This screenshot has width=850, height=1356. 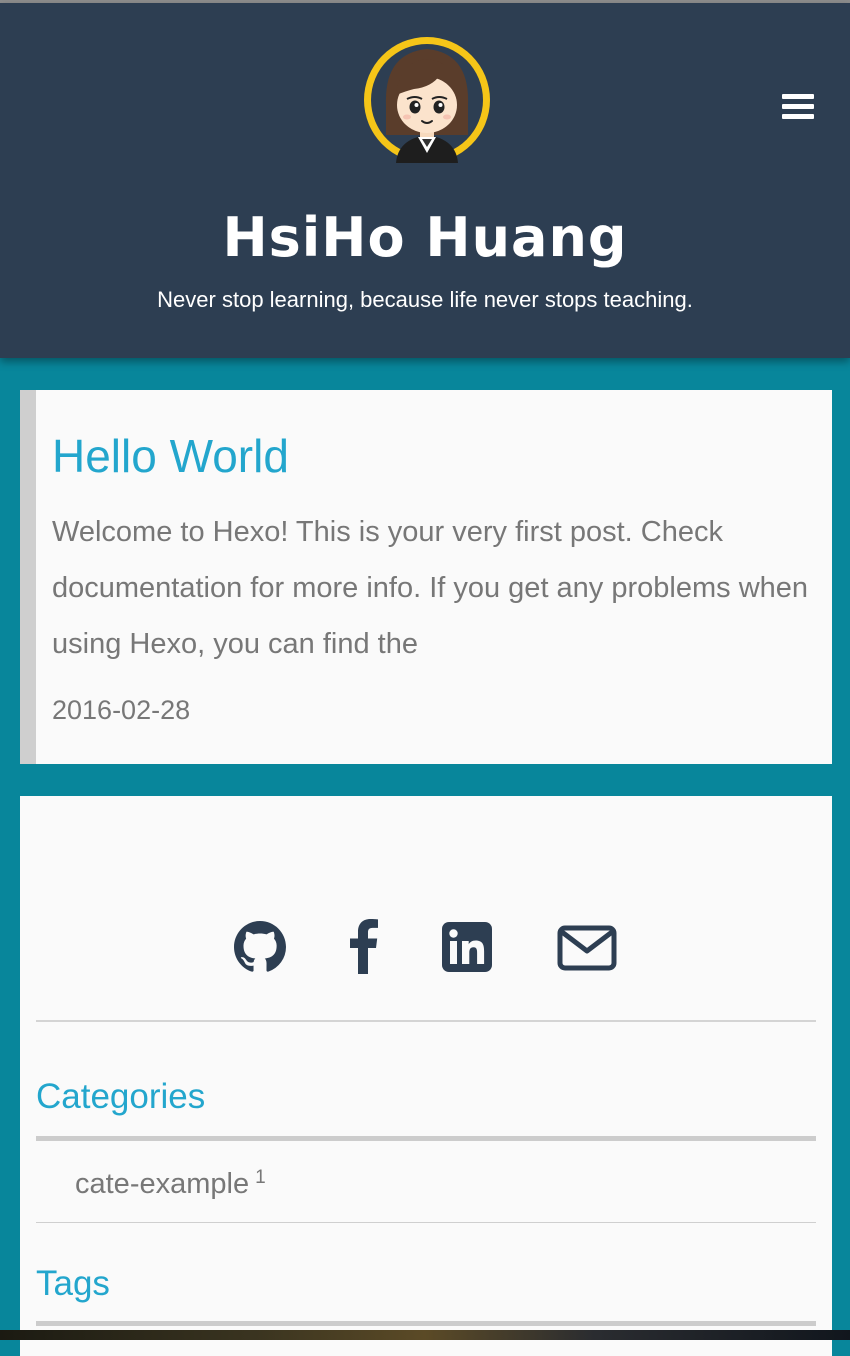 What do you see at coordinates (121, 710) in the screenshot?
I see `post-date: 2016-02-28` at bounding box center [121, 710].